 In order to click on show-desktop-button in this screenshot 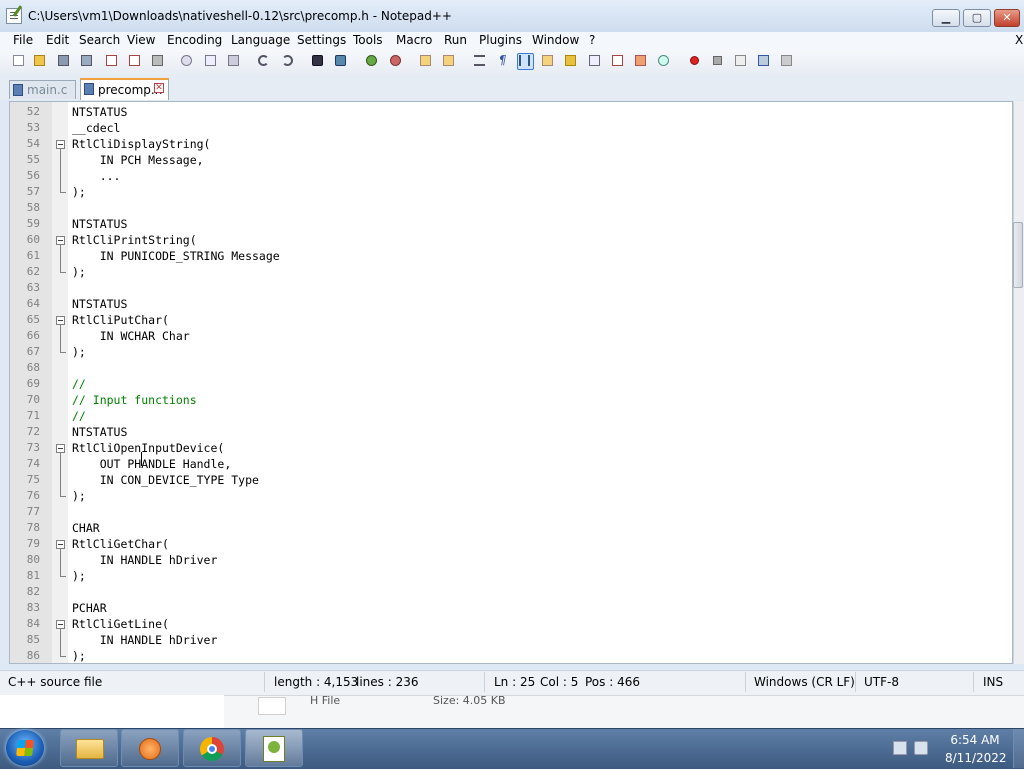, I will do `click(1018, 748)`.